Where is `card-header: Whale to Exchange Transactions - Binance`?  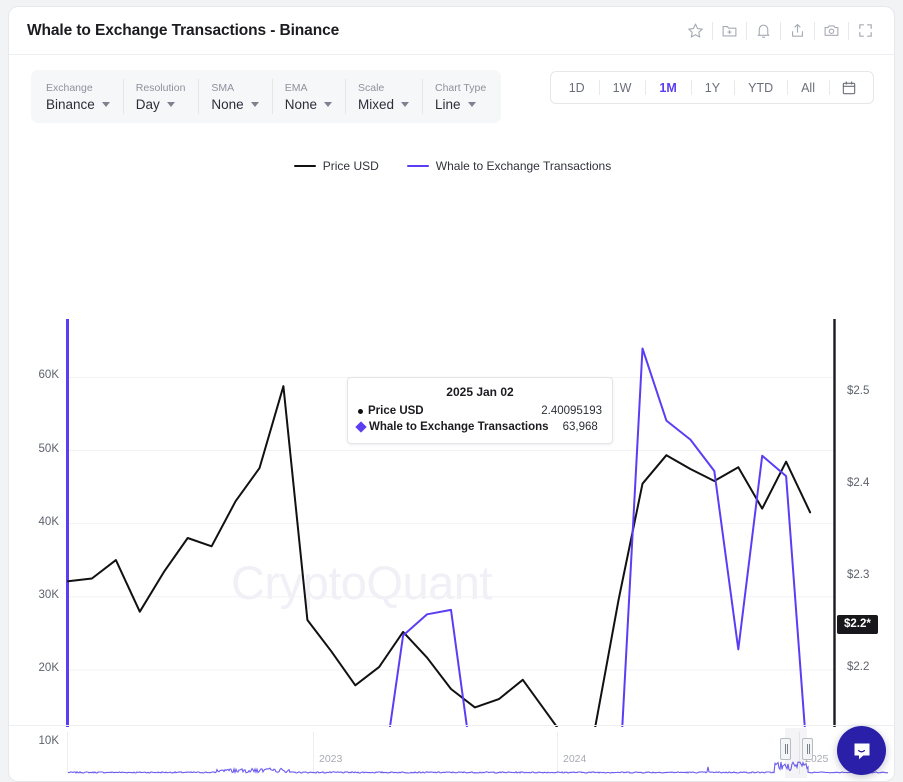
card-header: Whale to Exchange Transactions - Binance is located at coordinates (451, 31).